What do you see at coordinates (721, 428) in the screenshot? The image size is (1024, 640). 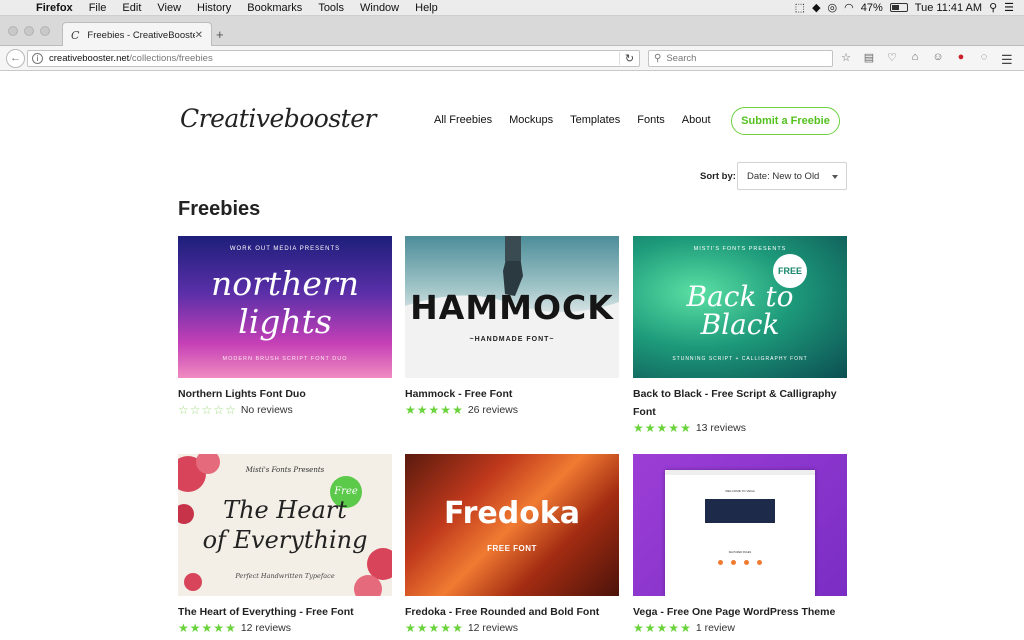 I see `review-count: 13 reviews` at bounding box center [721, 428].